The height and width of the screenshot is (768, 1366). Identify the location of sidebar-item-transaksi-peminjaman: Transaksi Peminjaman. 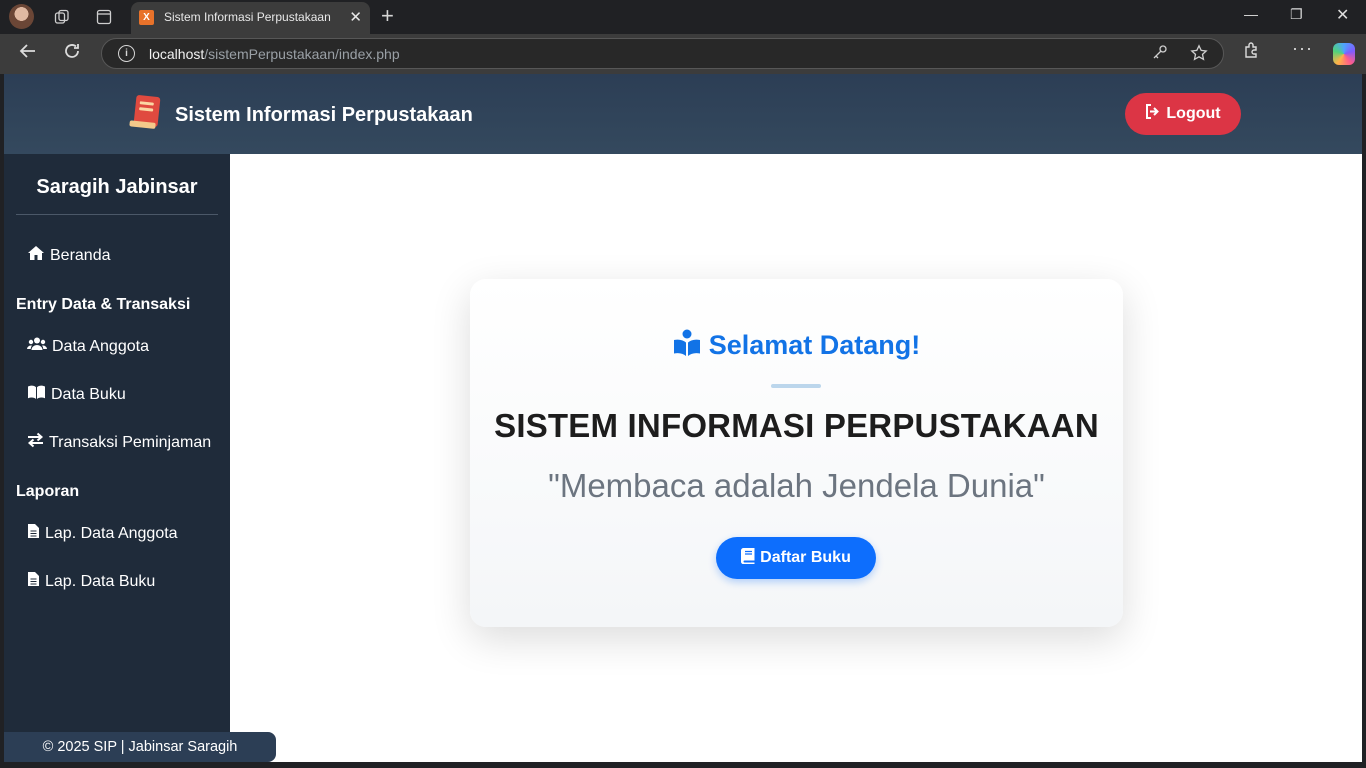
(119, 442).